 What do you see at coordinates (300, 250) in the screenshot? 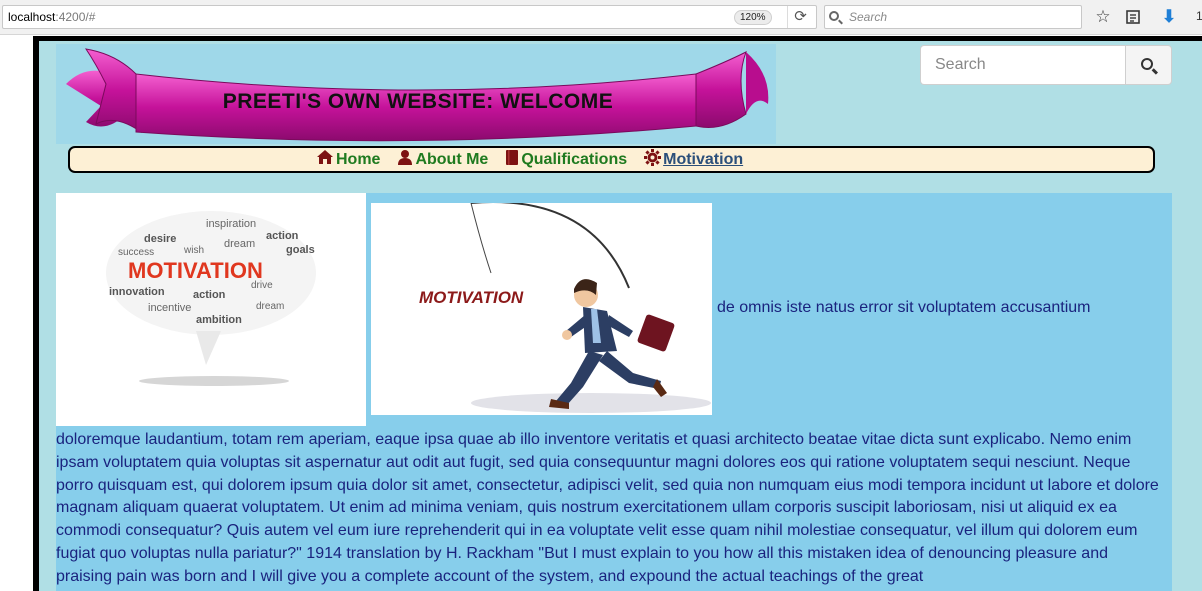
I see `wordcloud-word: goals` at bounding box center [300, 250].